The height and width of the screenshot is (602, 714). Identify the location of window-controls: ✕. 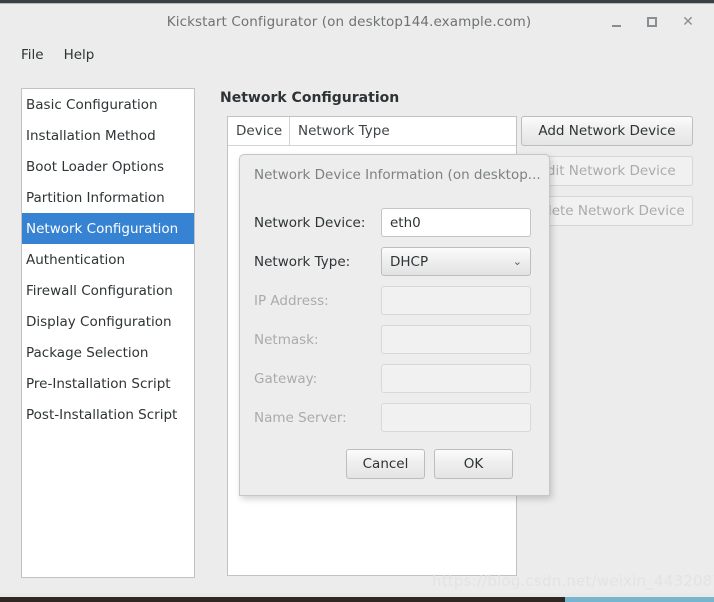
(661, 22).